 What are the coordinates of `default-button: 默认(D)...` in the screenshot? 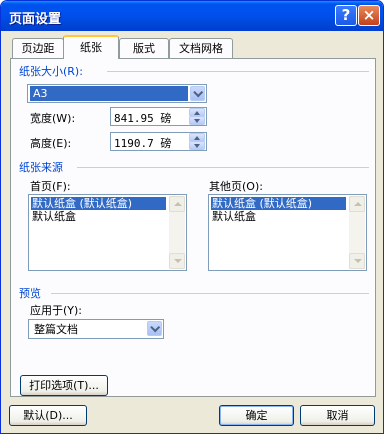 It's located at (48, 415).